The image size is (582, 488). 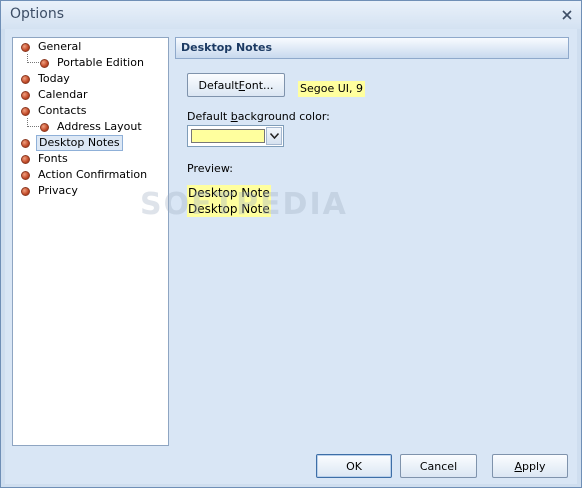 I want to click on tree-item-today: Today, so click(x=46, y=79).